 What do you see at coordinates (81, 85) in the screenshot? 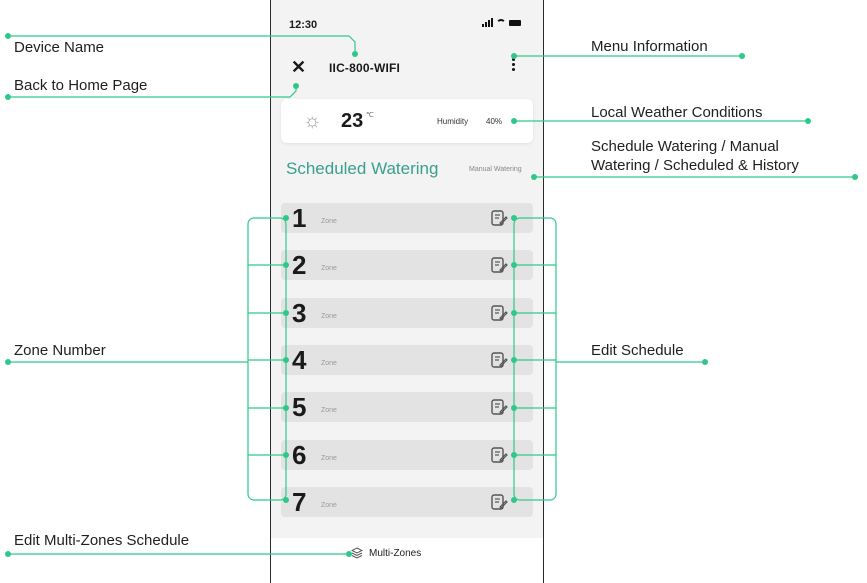
I see `callout-back-home: Back to Home Page` at bounding box center [81, 85].